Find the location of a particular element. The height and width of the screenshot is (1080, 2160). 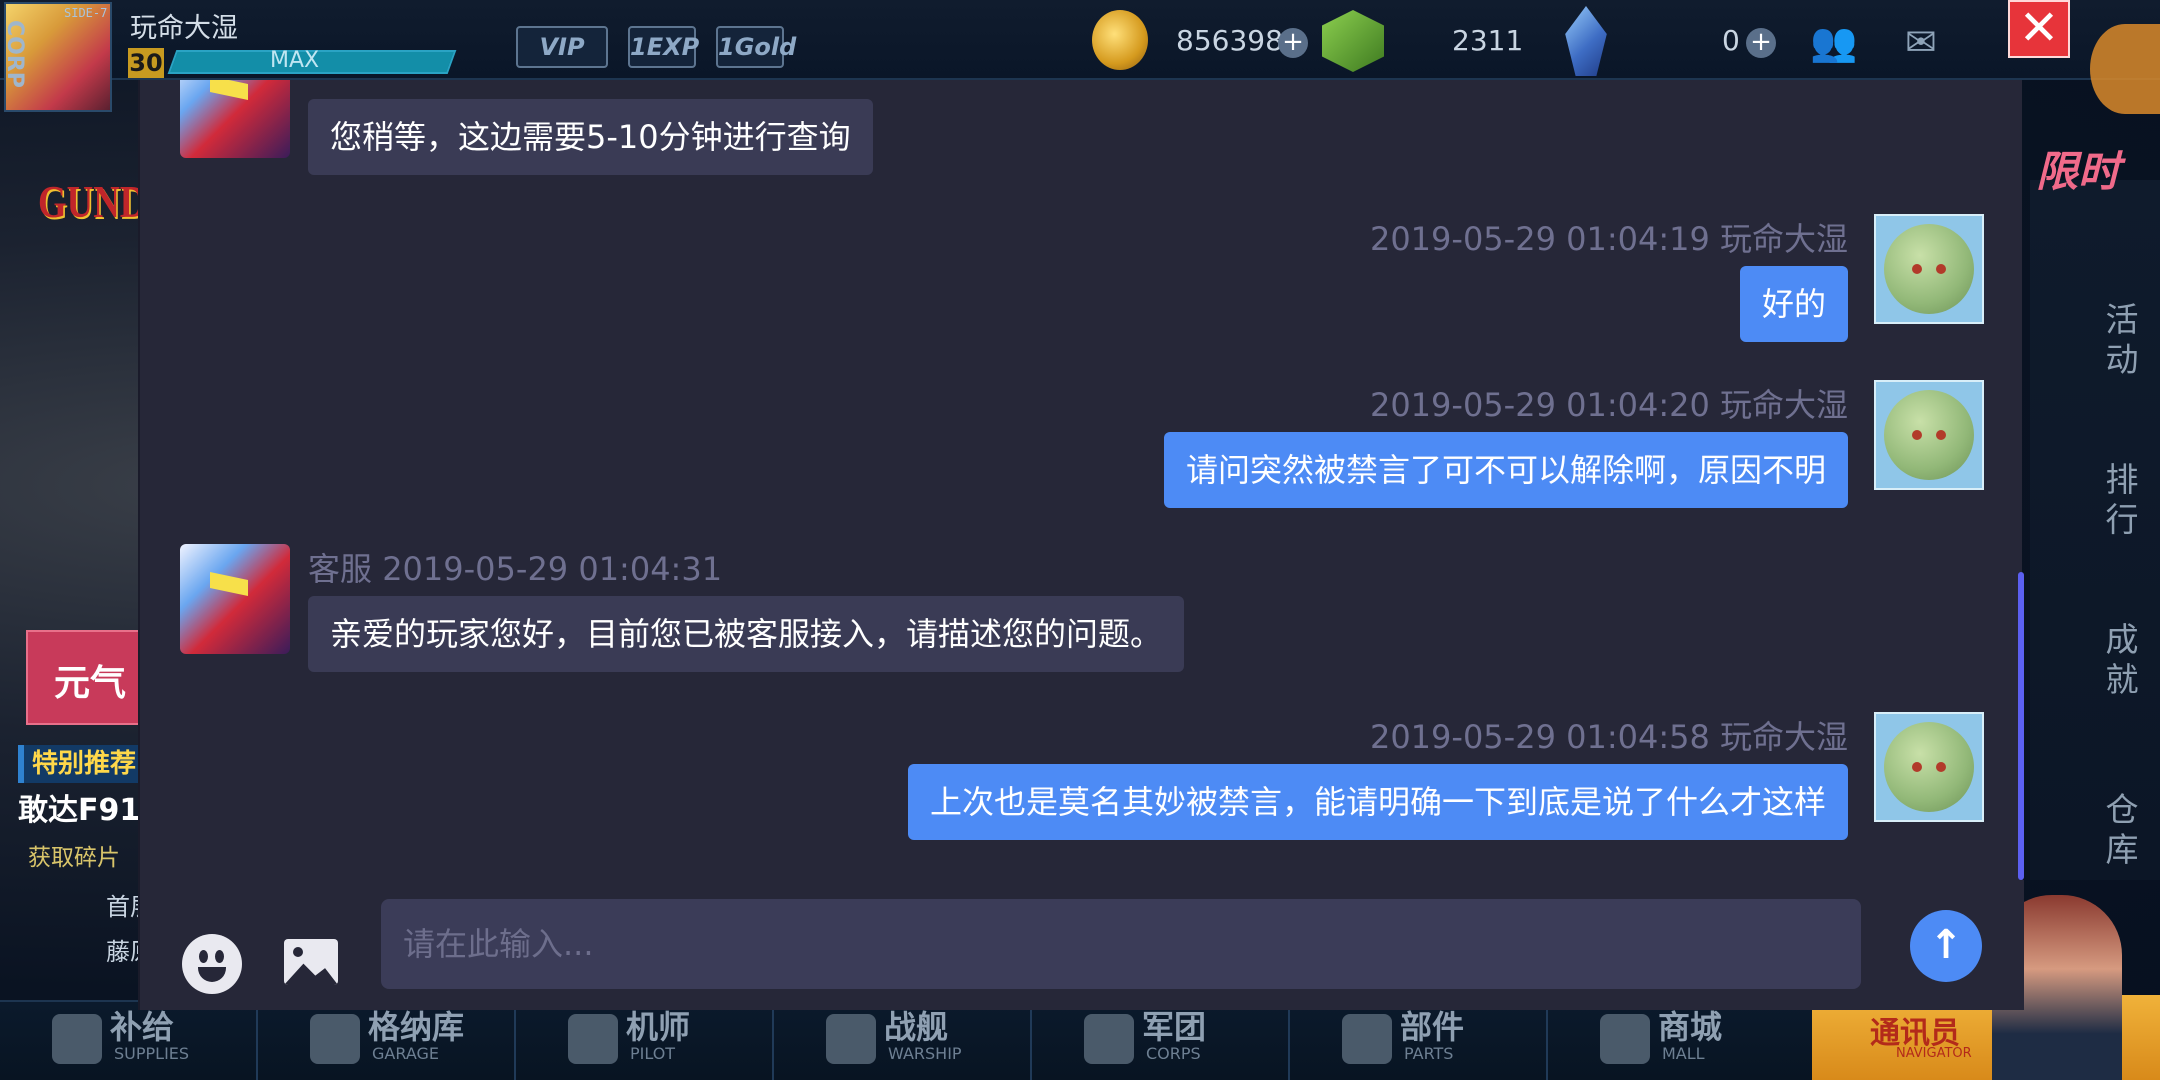

crystal-icon is located at coordinates (1586, 41).